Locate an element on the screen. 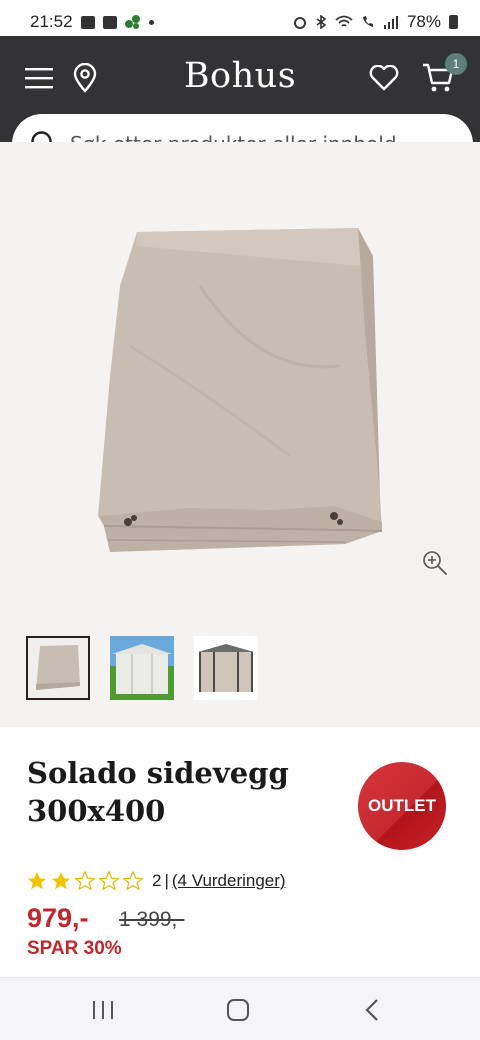 This screenshot has width=480, height=1040. back-button is located at coordinates (372, 1010).